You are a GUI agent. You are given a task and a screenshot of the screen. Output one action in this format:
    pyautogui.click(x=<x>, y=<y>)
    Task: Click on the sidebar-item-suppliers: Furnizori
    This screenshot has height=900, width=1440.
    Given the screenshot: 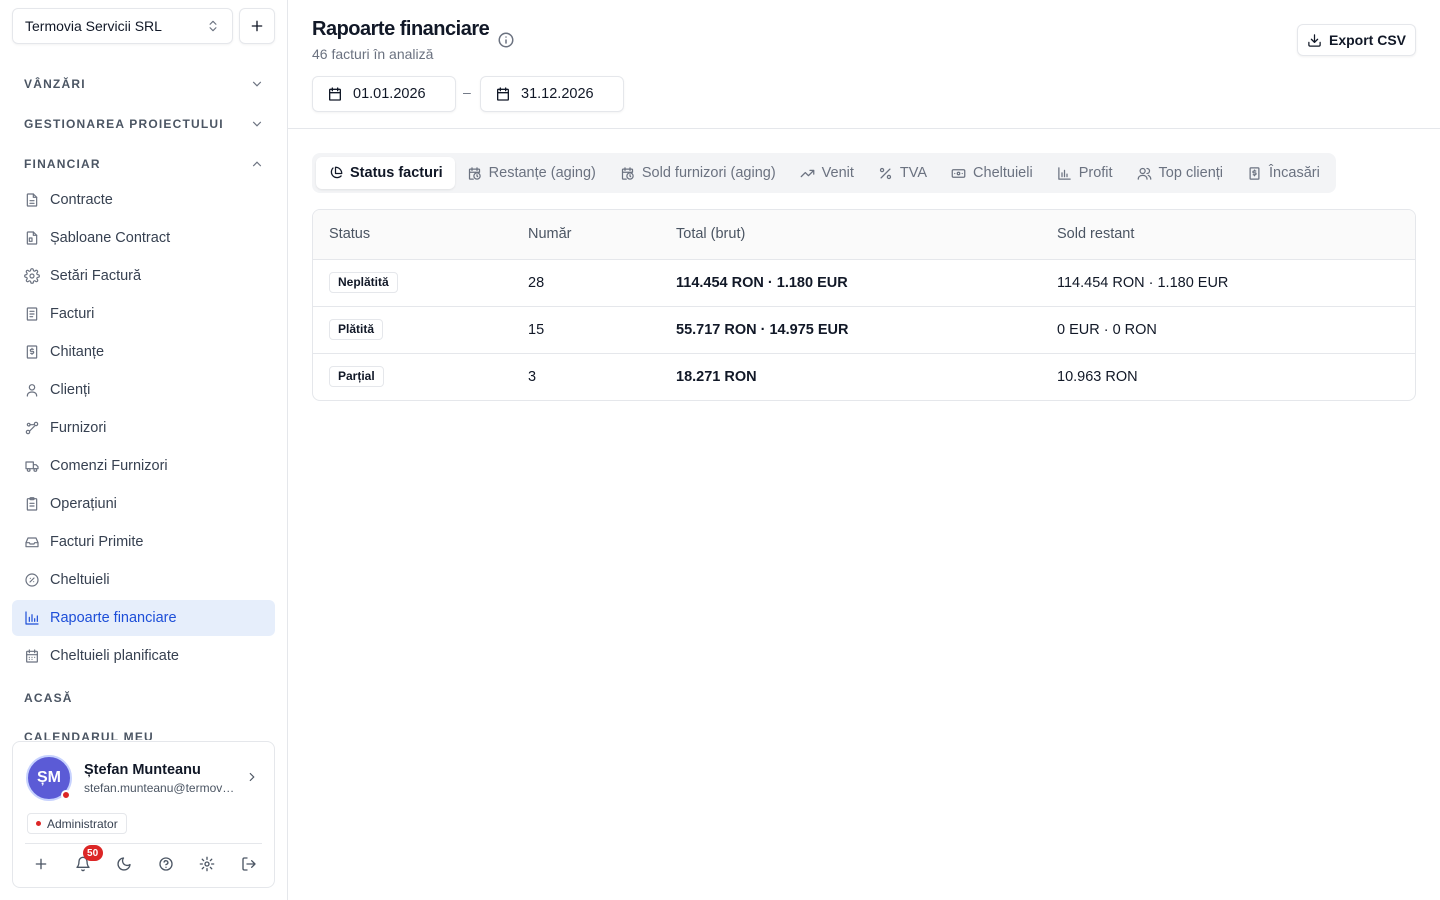 What is the action you would take?
    pyautogui.click(x=143, y=428)
    